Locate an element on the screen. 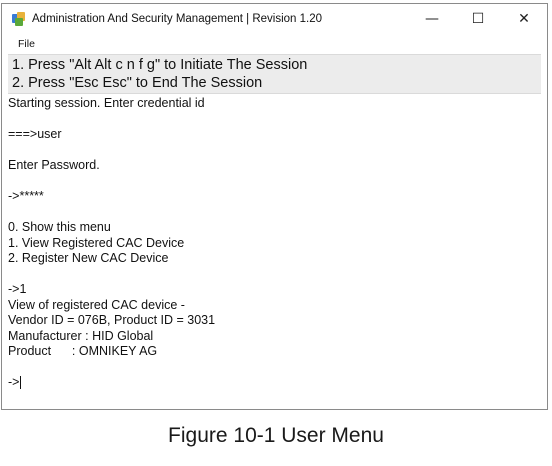 This screenshot has width=552, height=466. instruction-line-2: 2. Press "Esc Esc" to End The Session is located at coordinates (137, 83).